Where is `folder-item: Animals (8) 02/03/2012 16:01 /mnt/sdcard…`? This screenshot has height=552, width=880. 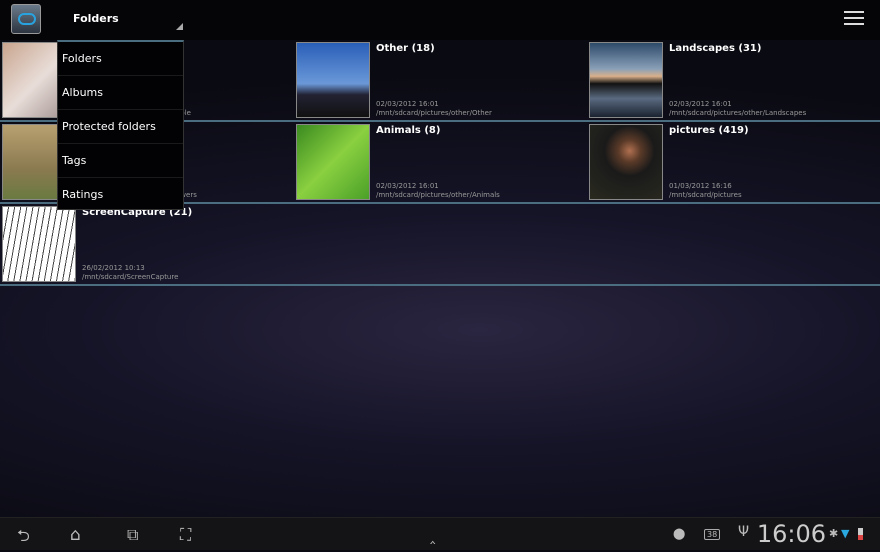
folder-item: Animals (8) 02/03/2012 16:01 /mnt/sdcard… is located at coordinates (439, 162).